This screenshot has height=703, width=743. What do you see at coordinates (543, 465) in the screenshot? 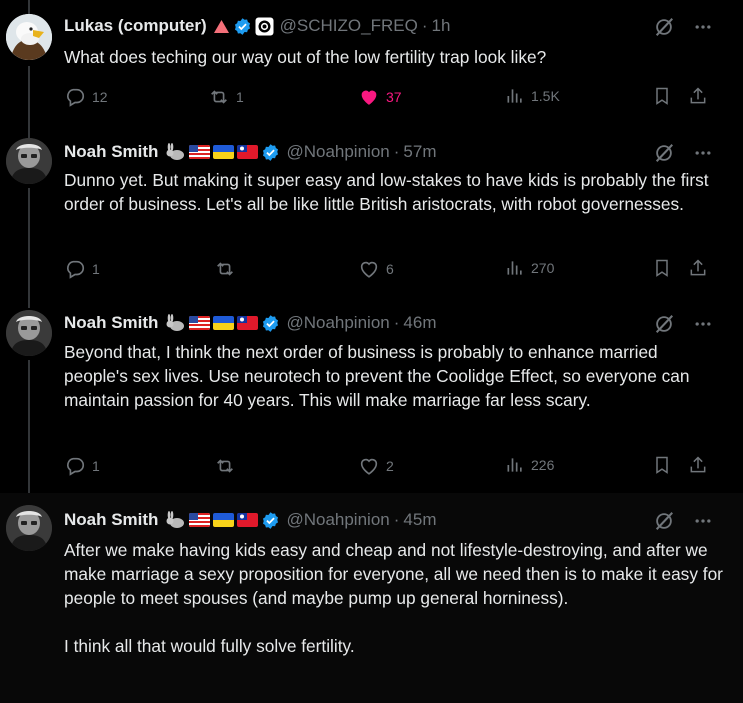
I see `view-count: 226` at bounding box center [543, 465].